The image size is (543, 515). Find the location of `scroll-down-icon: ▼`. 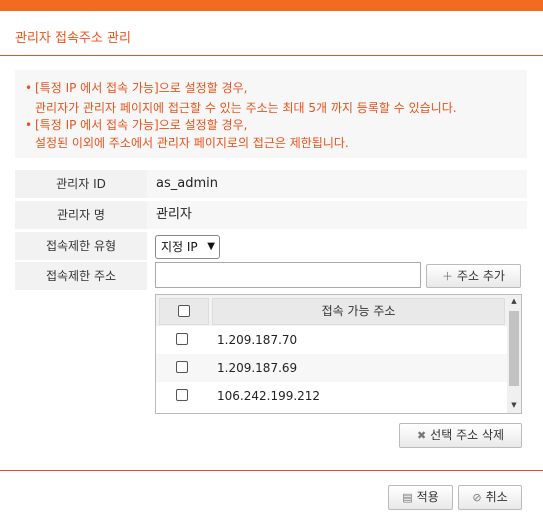

scroll-down-icon: ▼ is located at coordinates (514, 405).